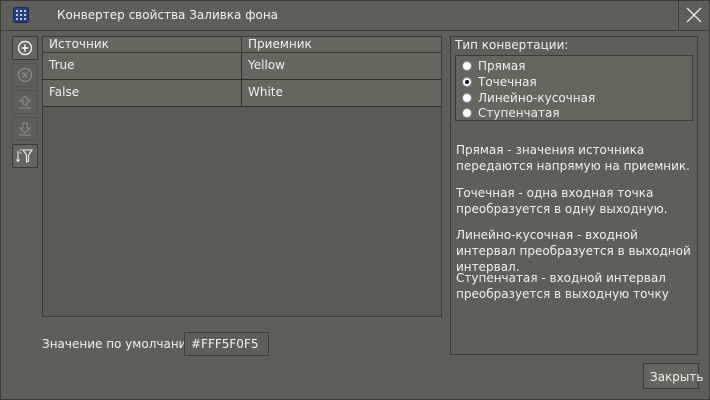 The image size is (710, 400). Describe the element at coordinates (21, 15) in the screenshot. I see `grid-app-icon` at that location.